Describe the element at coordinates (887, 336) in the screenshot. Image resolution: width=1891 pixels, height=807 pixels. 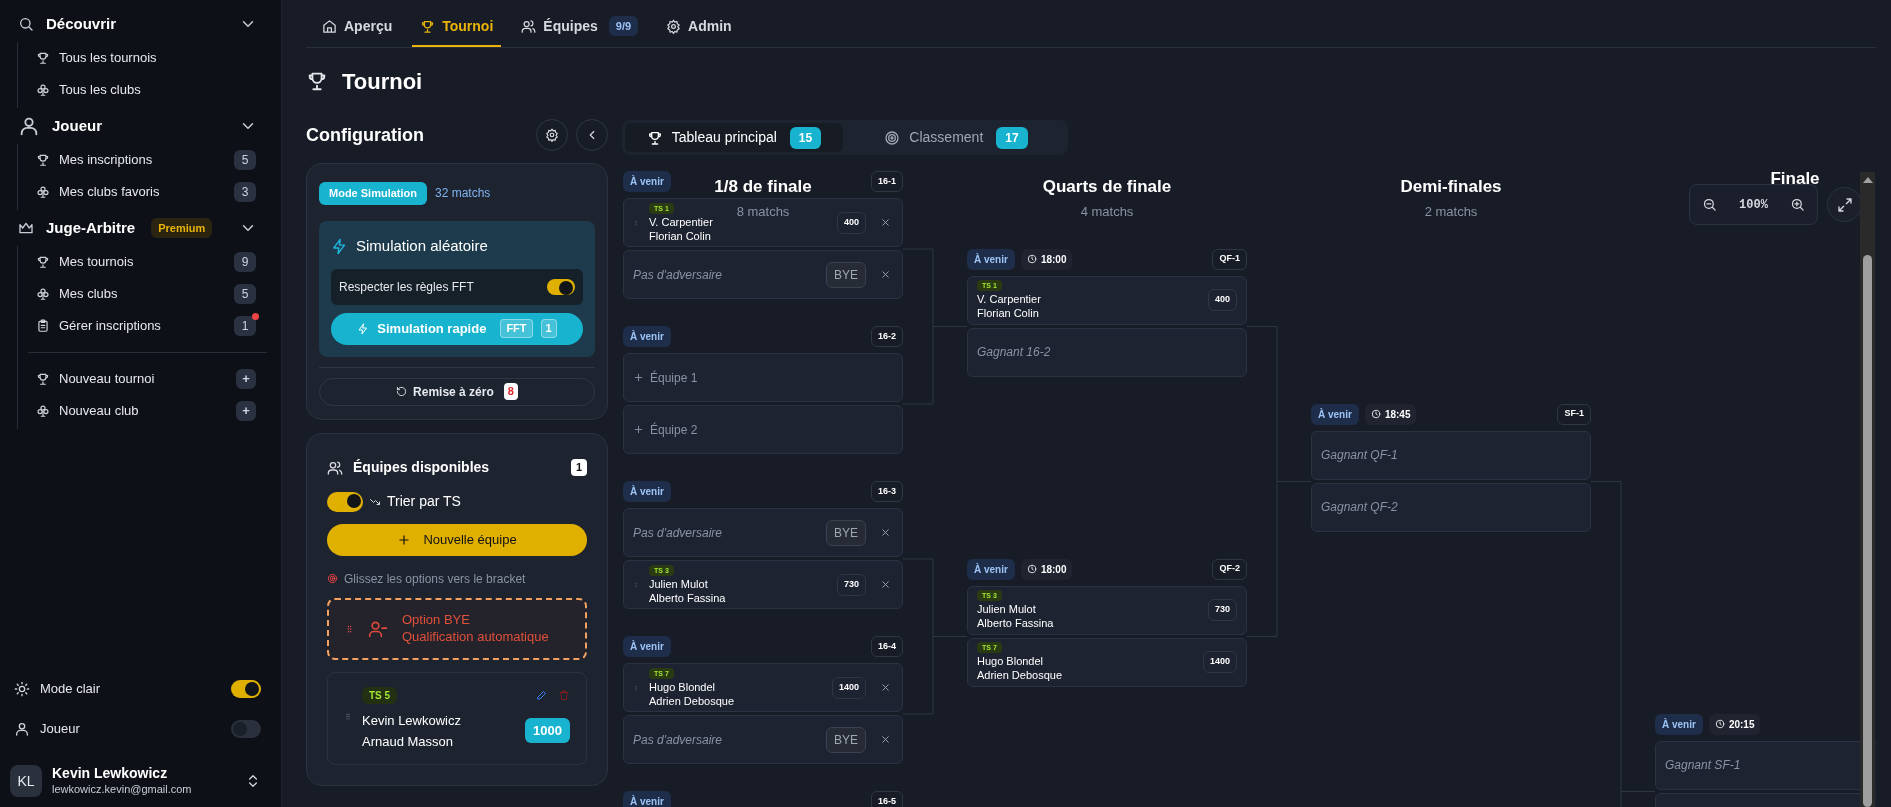
I see `match-code: 16-2` at that location.